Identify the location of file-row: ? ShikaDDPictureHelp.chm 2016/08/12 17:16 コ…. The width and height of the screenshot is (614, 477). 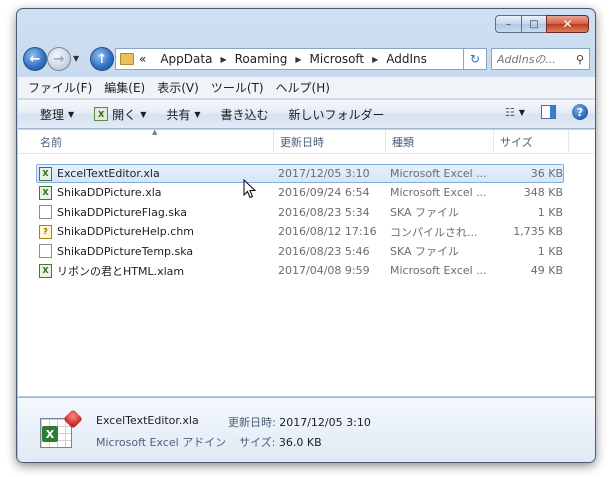
(300, 231).